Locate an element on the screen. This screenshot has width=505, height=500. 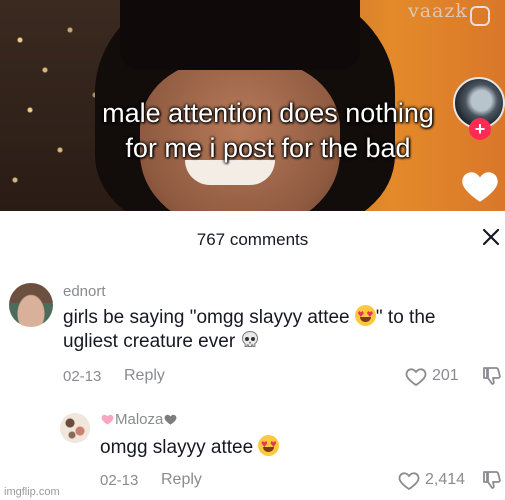
like-count: 201 is located at coordinates (445, 375).